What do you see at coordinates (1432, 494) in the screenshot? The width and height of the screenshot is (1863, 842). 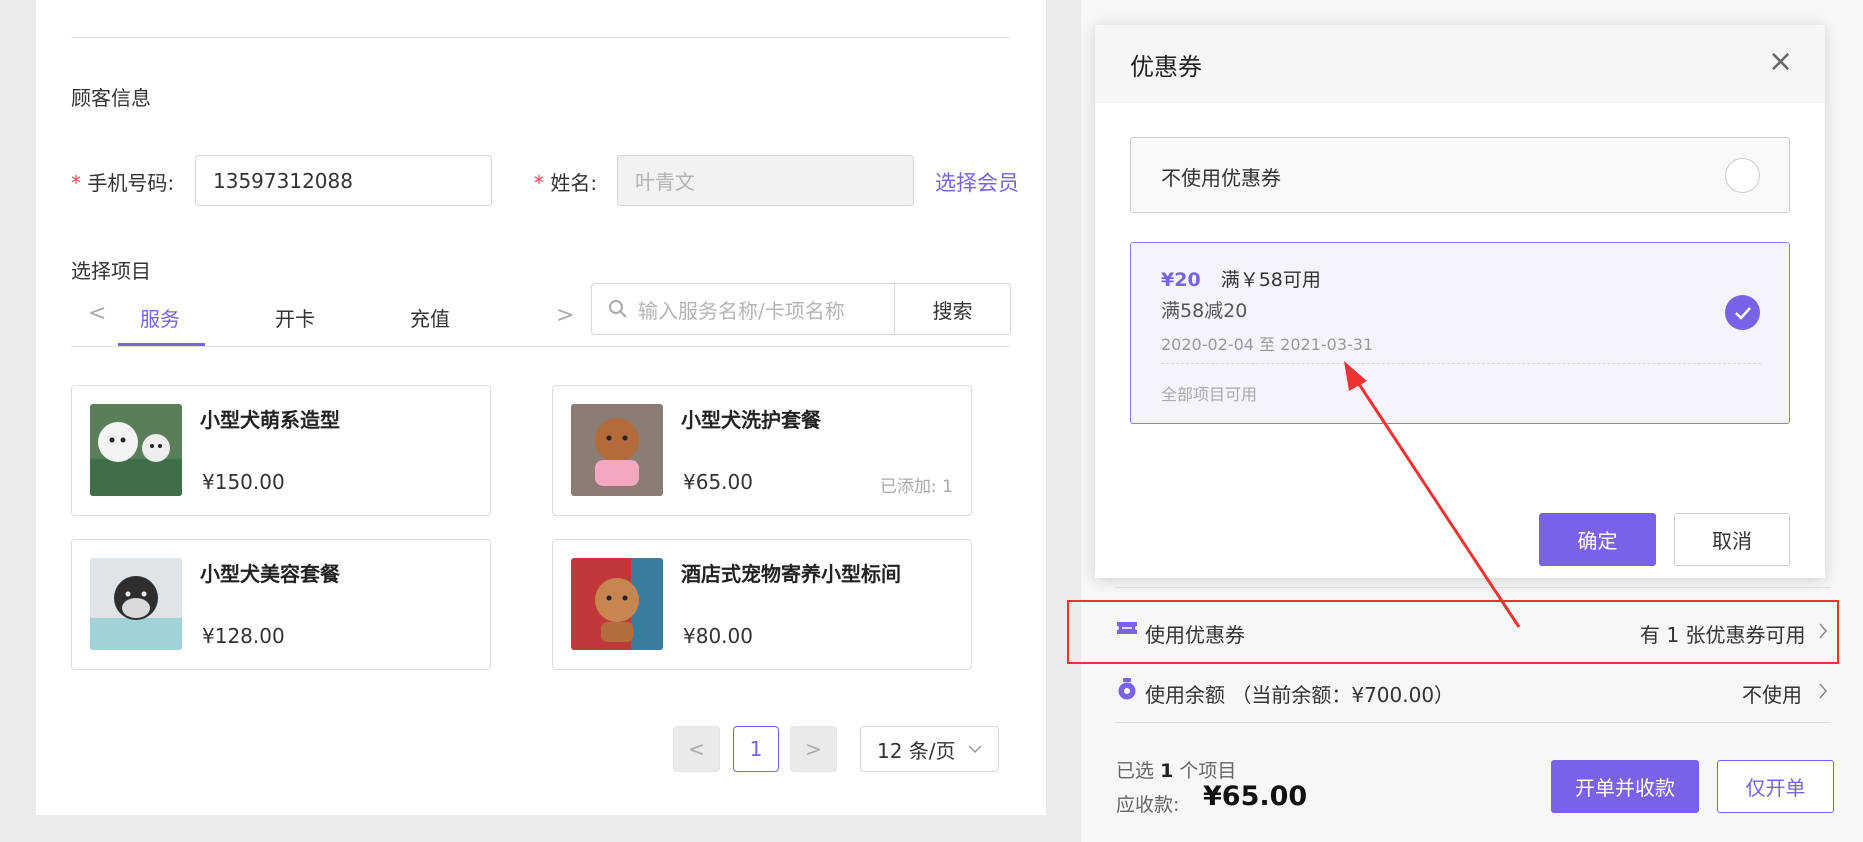 I see `annotation-arrow` at bounding box center [1432, 494].